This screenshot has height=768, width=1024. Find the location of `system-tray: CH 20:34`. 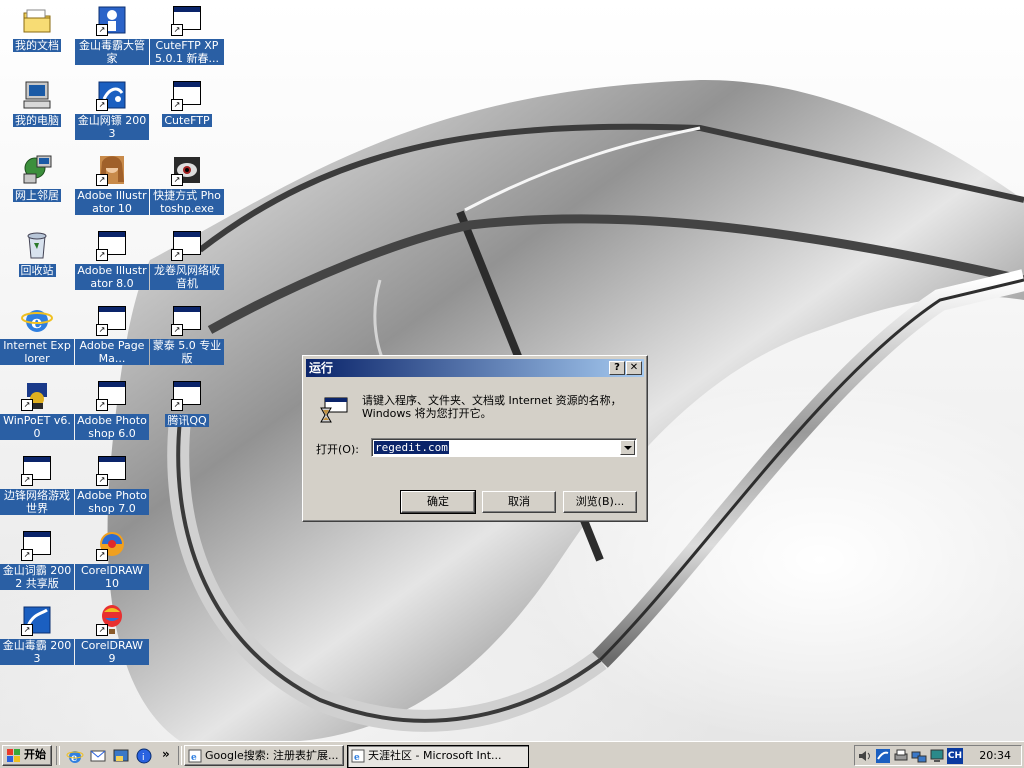

system-tray: CH 20:34 is located at coordinates (938, 755).